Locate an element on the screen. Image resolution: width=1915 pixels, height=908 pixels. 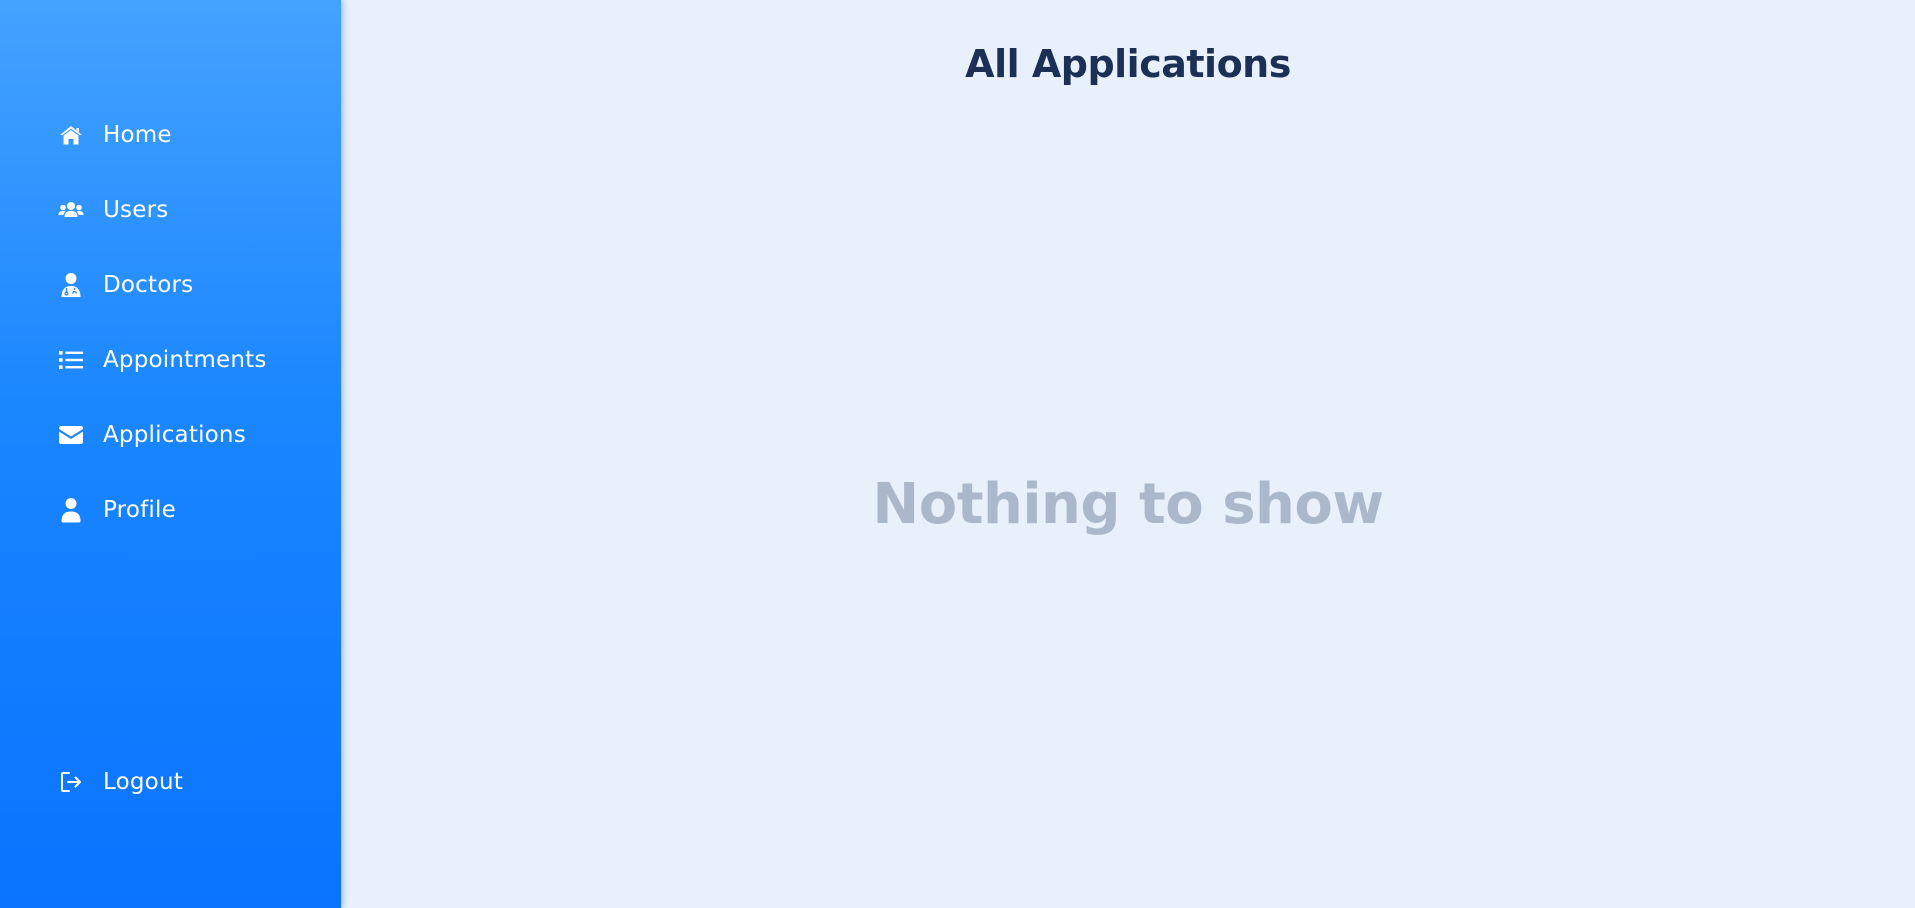
sidebar-item-label: Appointments is located at coordinates (185, 360).